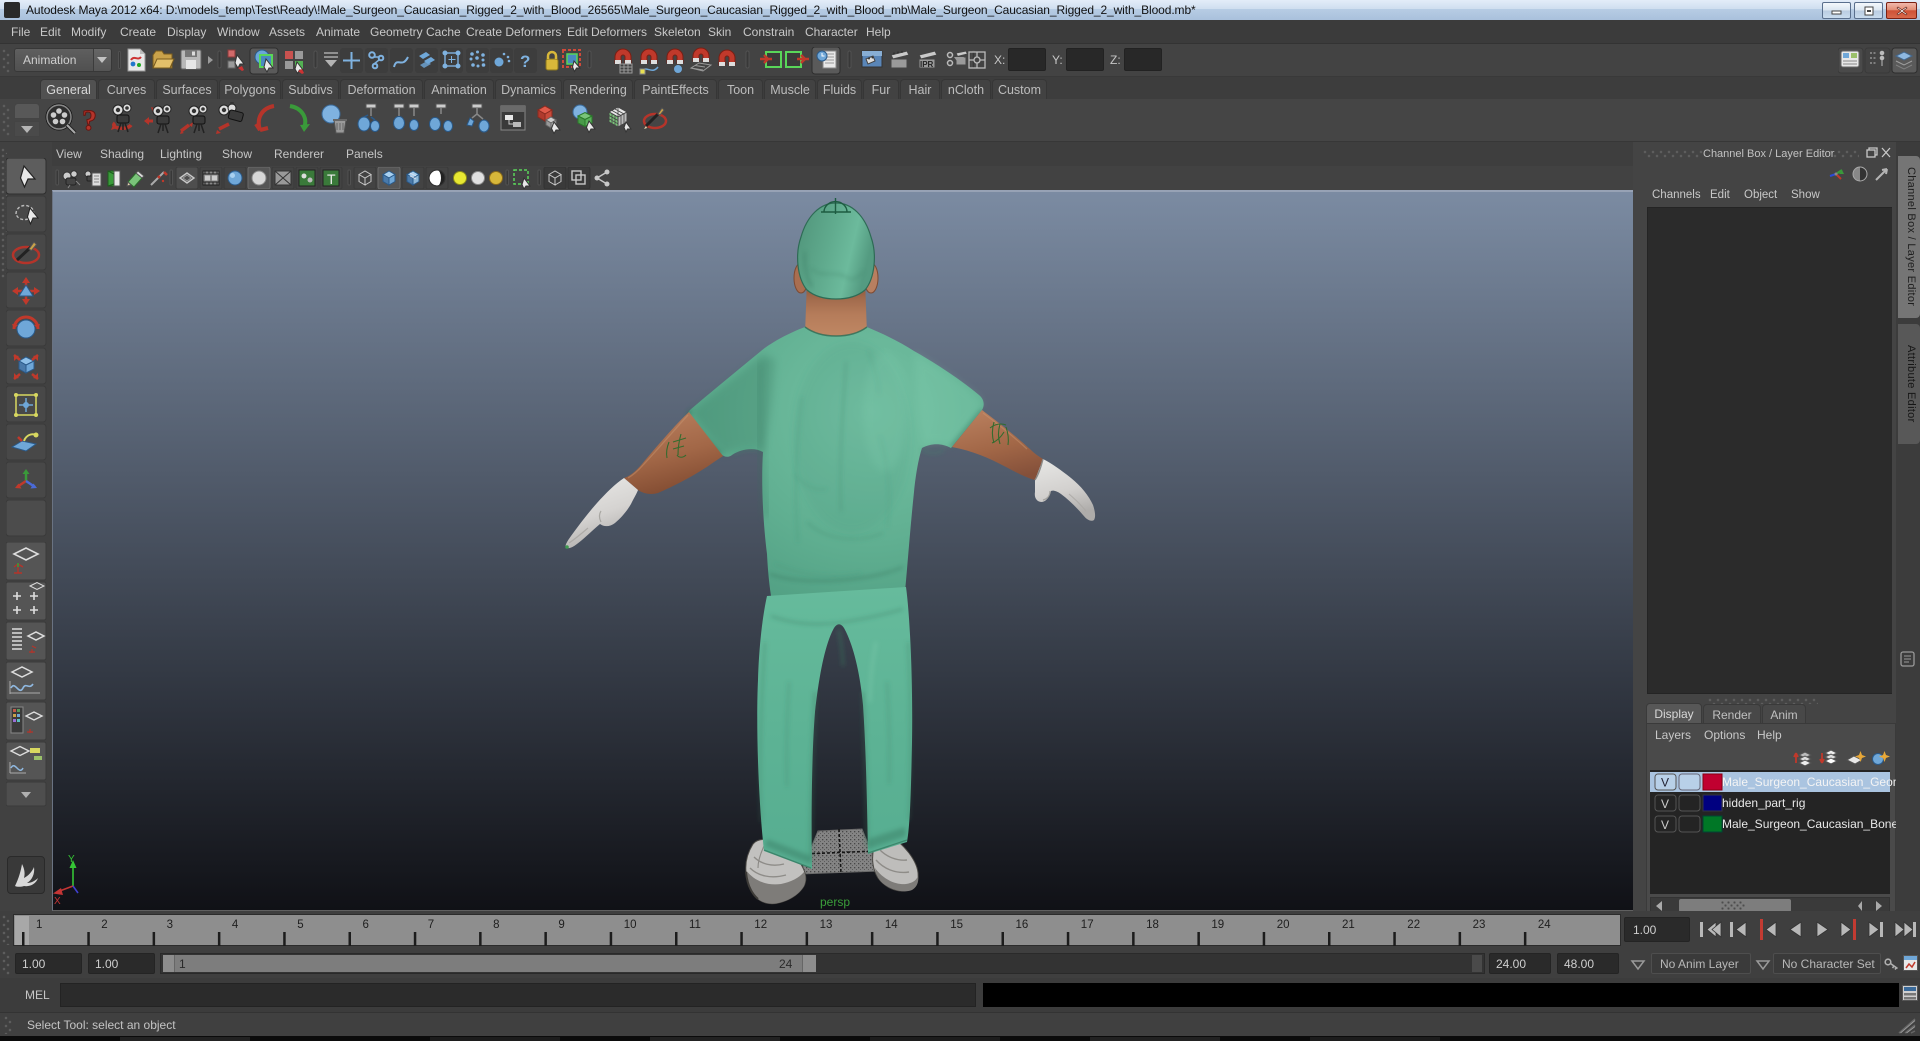 This screenshot has width=1920, height=1041. I want to click on svg-text: 1, so click(39, 925).